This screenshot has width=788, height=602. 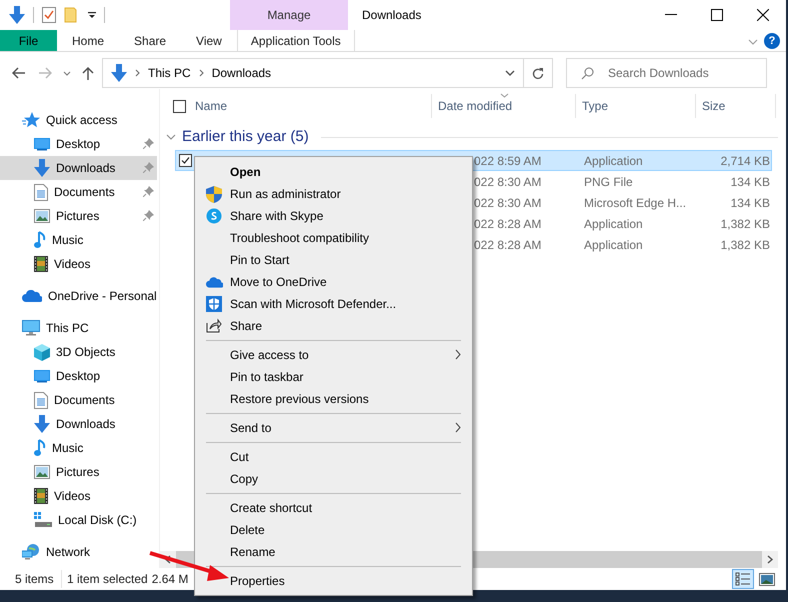 I want to click on window-title: Downloads, so click(x=391, y=15).